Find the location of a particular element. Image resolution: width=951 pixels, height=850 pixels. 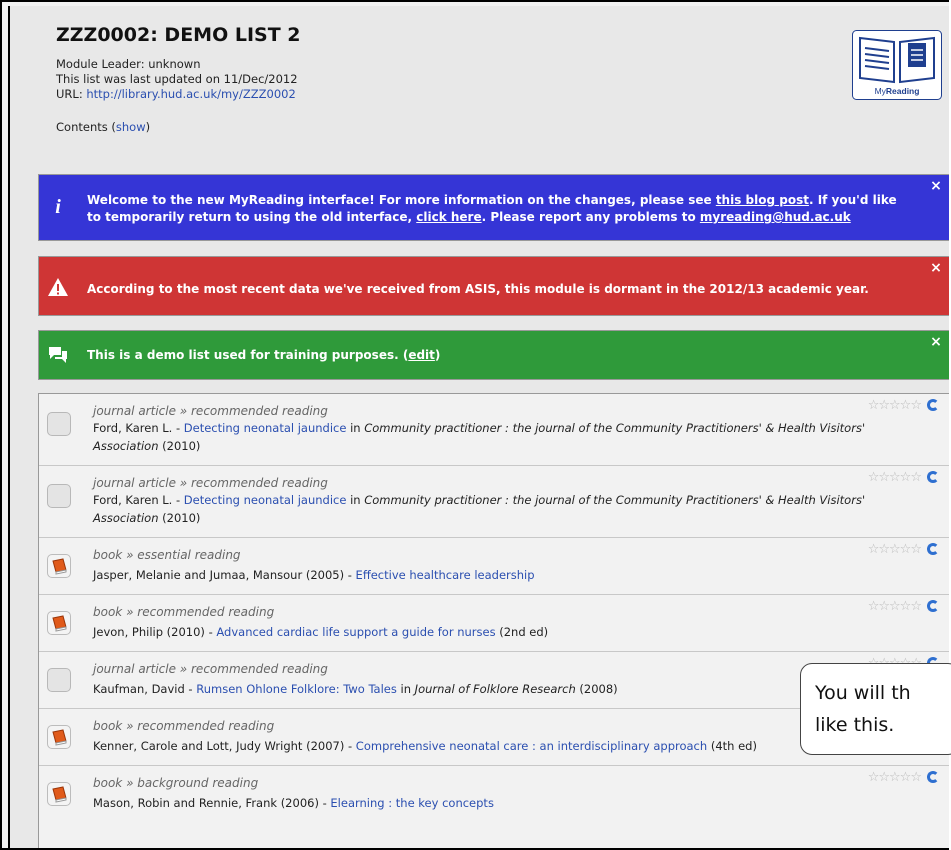

contents-label: Contents ( is located at coordinates (86, 127).